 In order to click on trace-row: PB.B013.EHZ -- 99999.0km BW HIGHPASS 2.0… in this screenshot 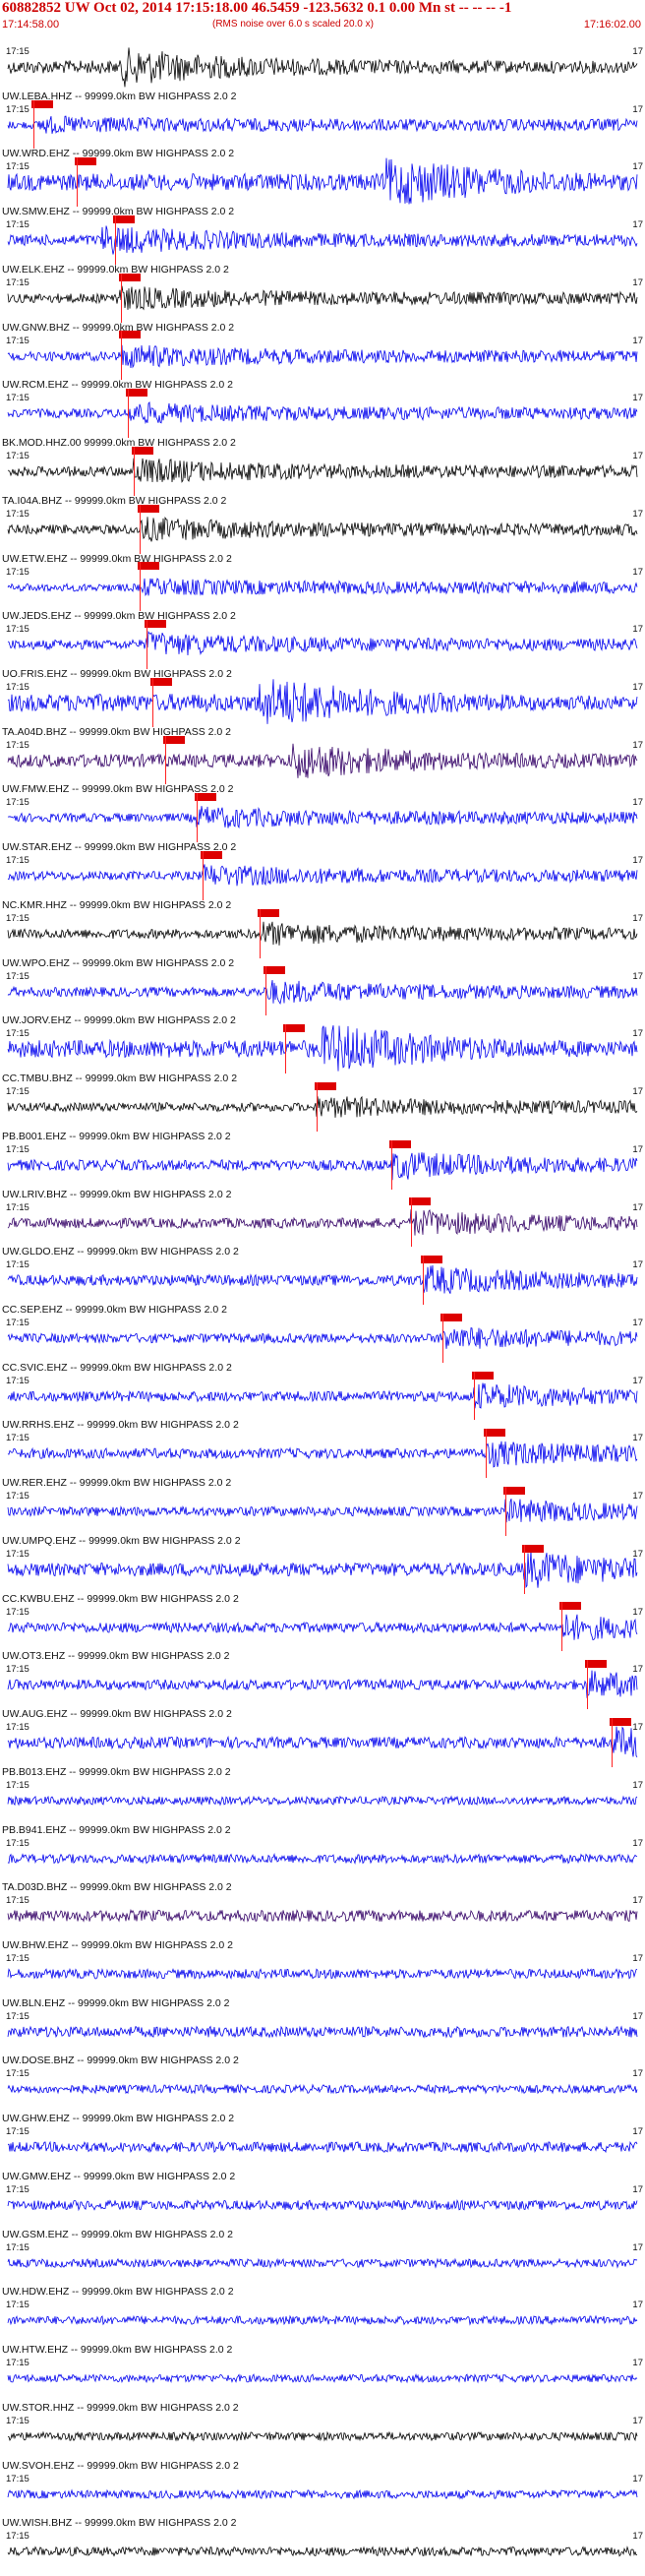, I will do `click(322, 1795)`.